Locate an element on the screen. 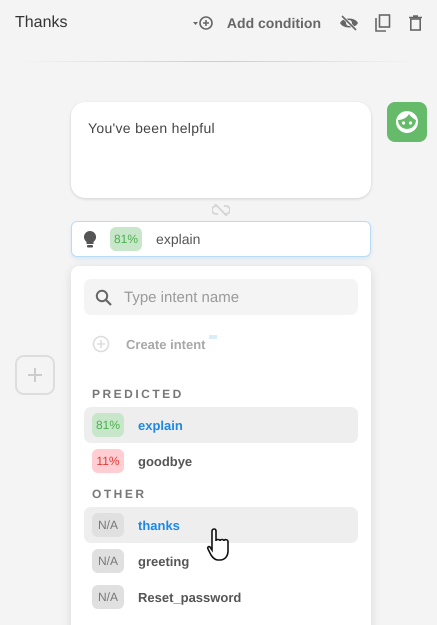 This screenshot has width=437, height=625. copy-icon is located at coordinates (383, 23).